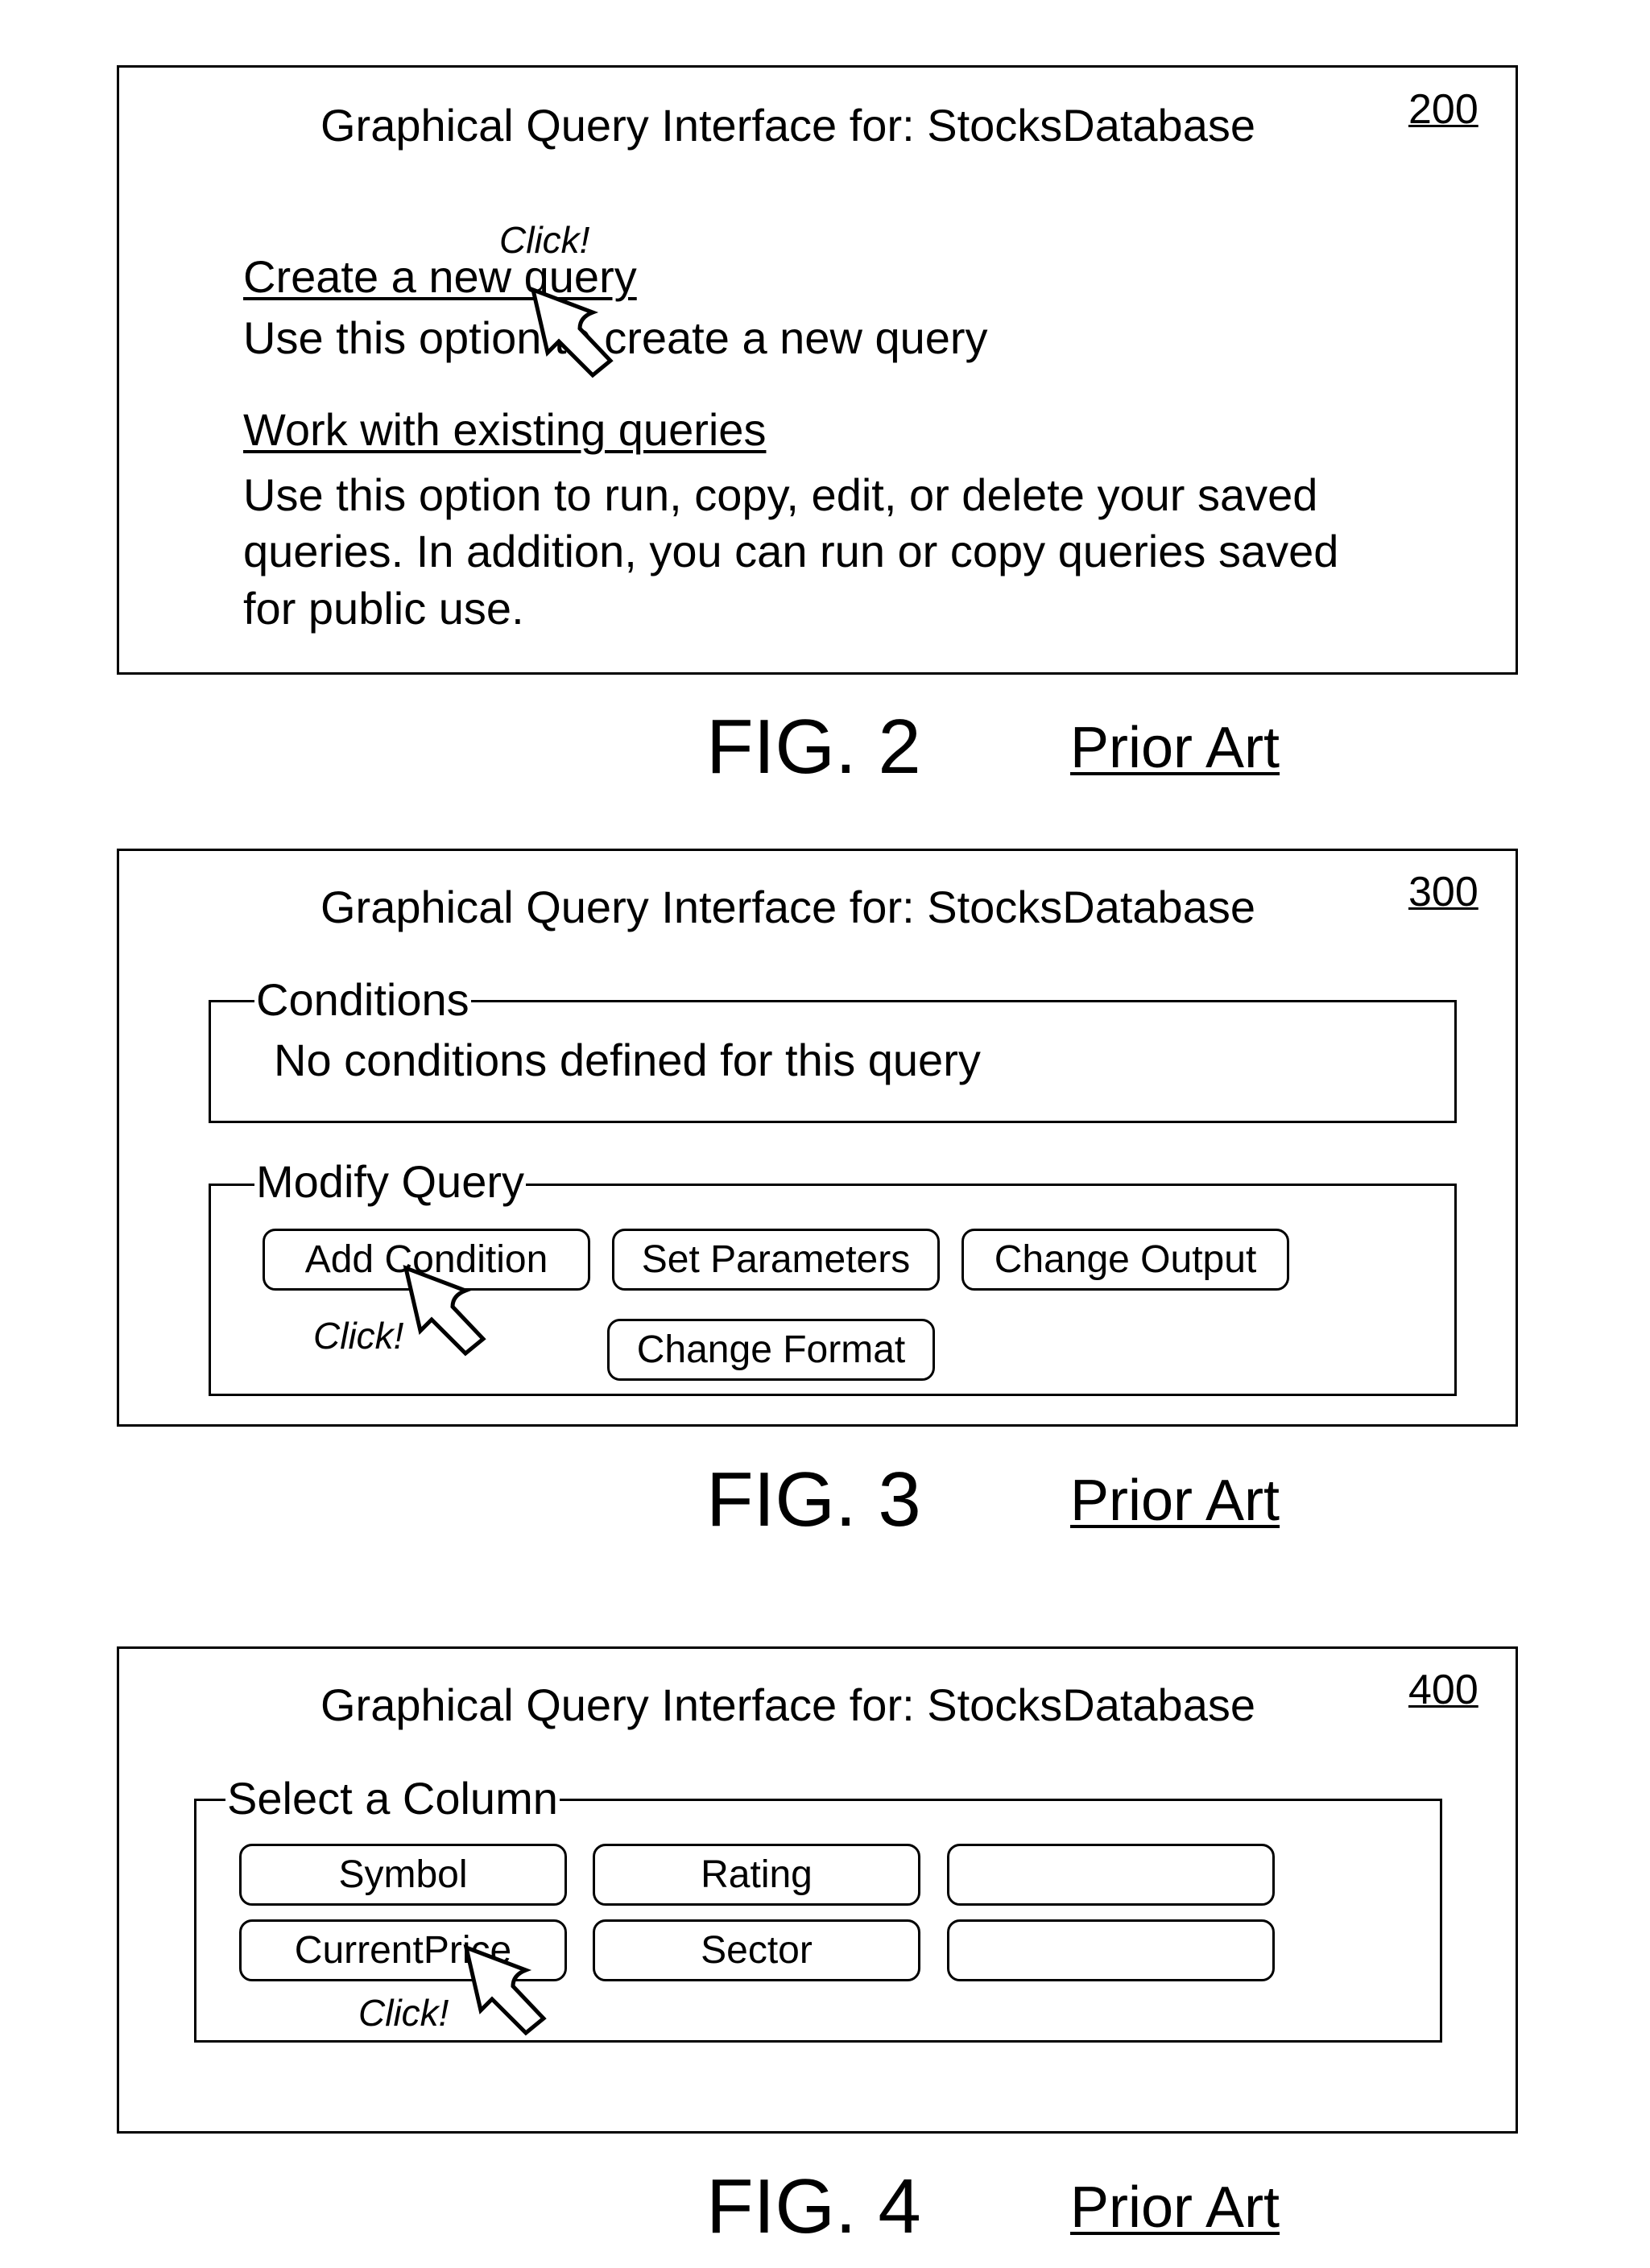  What do you see at coordinates (383, 608) in the screenshot?
I see `existing-queries-description-line-3: for public use.` at bounding box center [383, 608].